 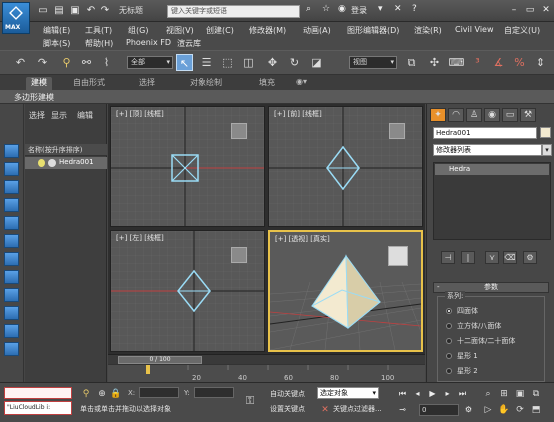 What do you see at coordinates (59, 115) in the screenshot?
I see `explorer-tab-display: 显示` at bounding box center [59, 115].